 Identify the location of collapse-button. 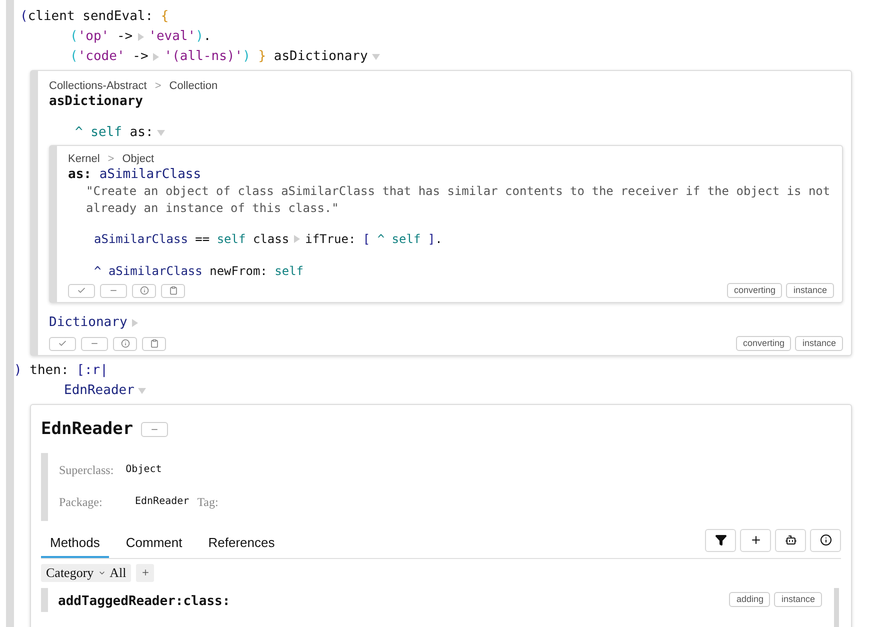
(154, 430).